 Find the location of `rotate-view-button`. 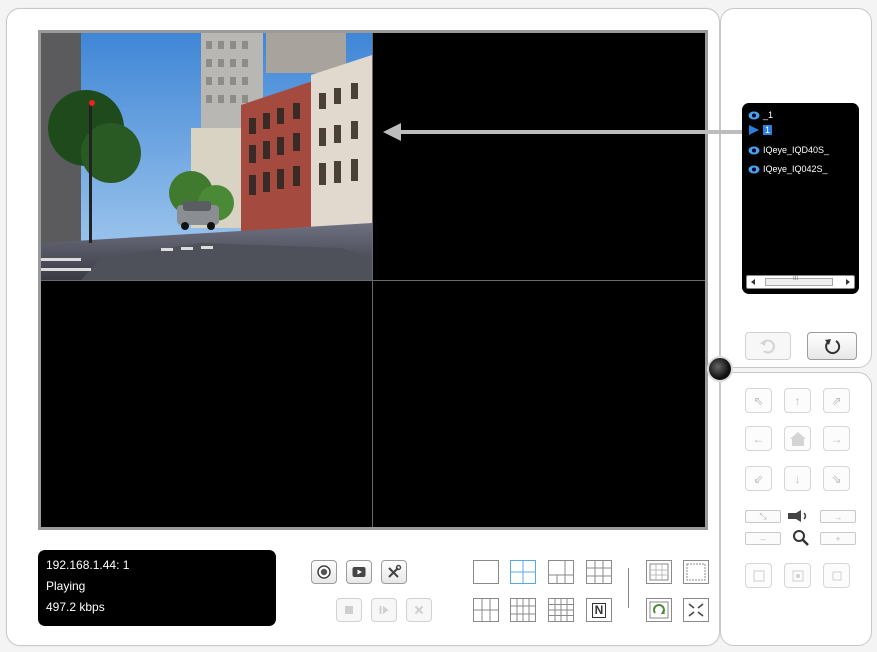

rotate-view-button is located at coordinates (659, 610).